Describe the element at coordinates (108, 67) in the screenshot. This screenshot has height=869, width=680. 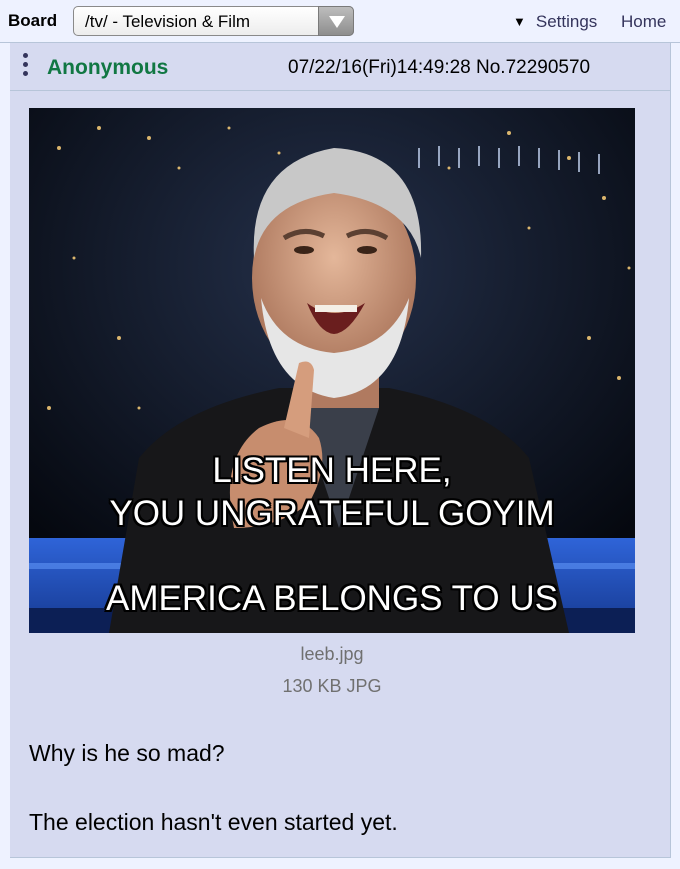
I see `poster-name: Anonymous` at that location.